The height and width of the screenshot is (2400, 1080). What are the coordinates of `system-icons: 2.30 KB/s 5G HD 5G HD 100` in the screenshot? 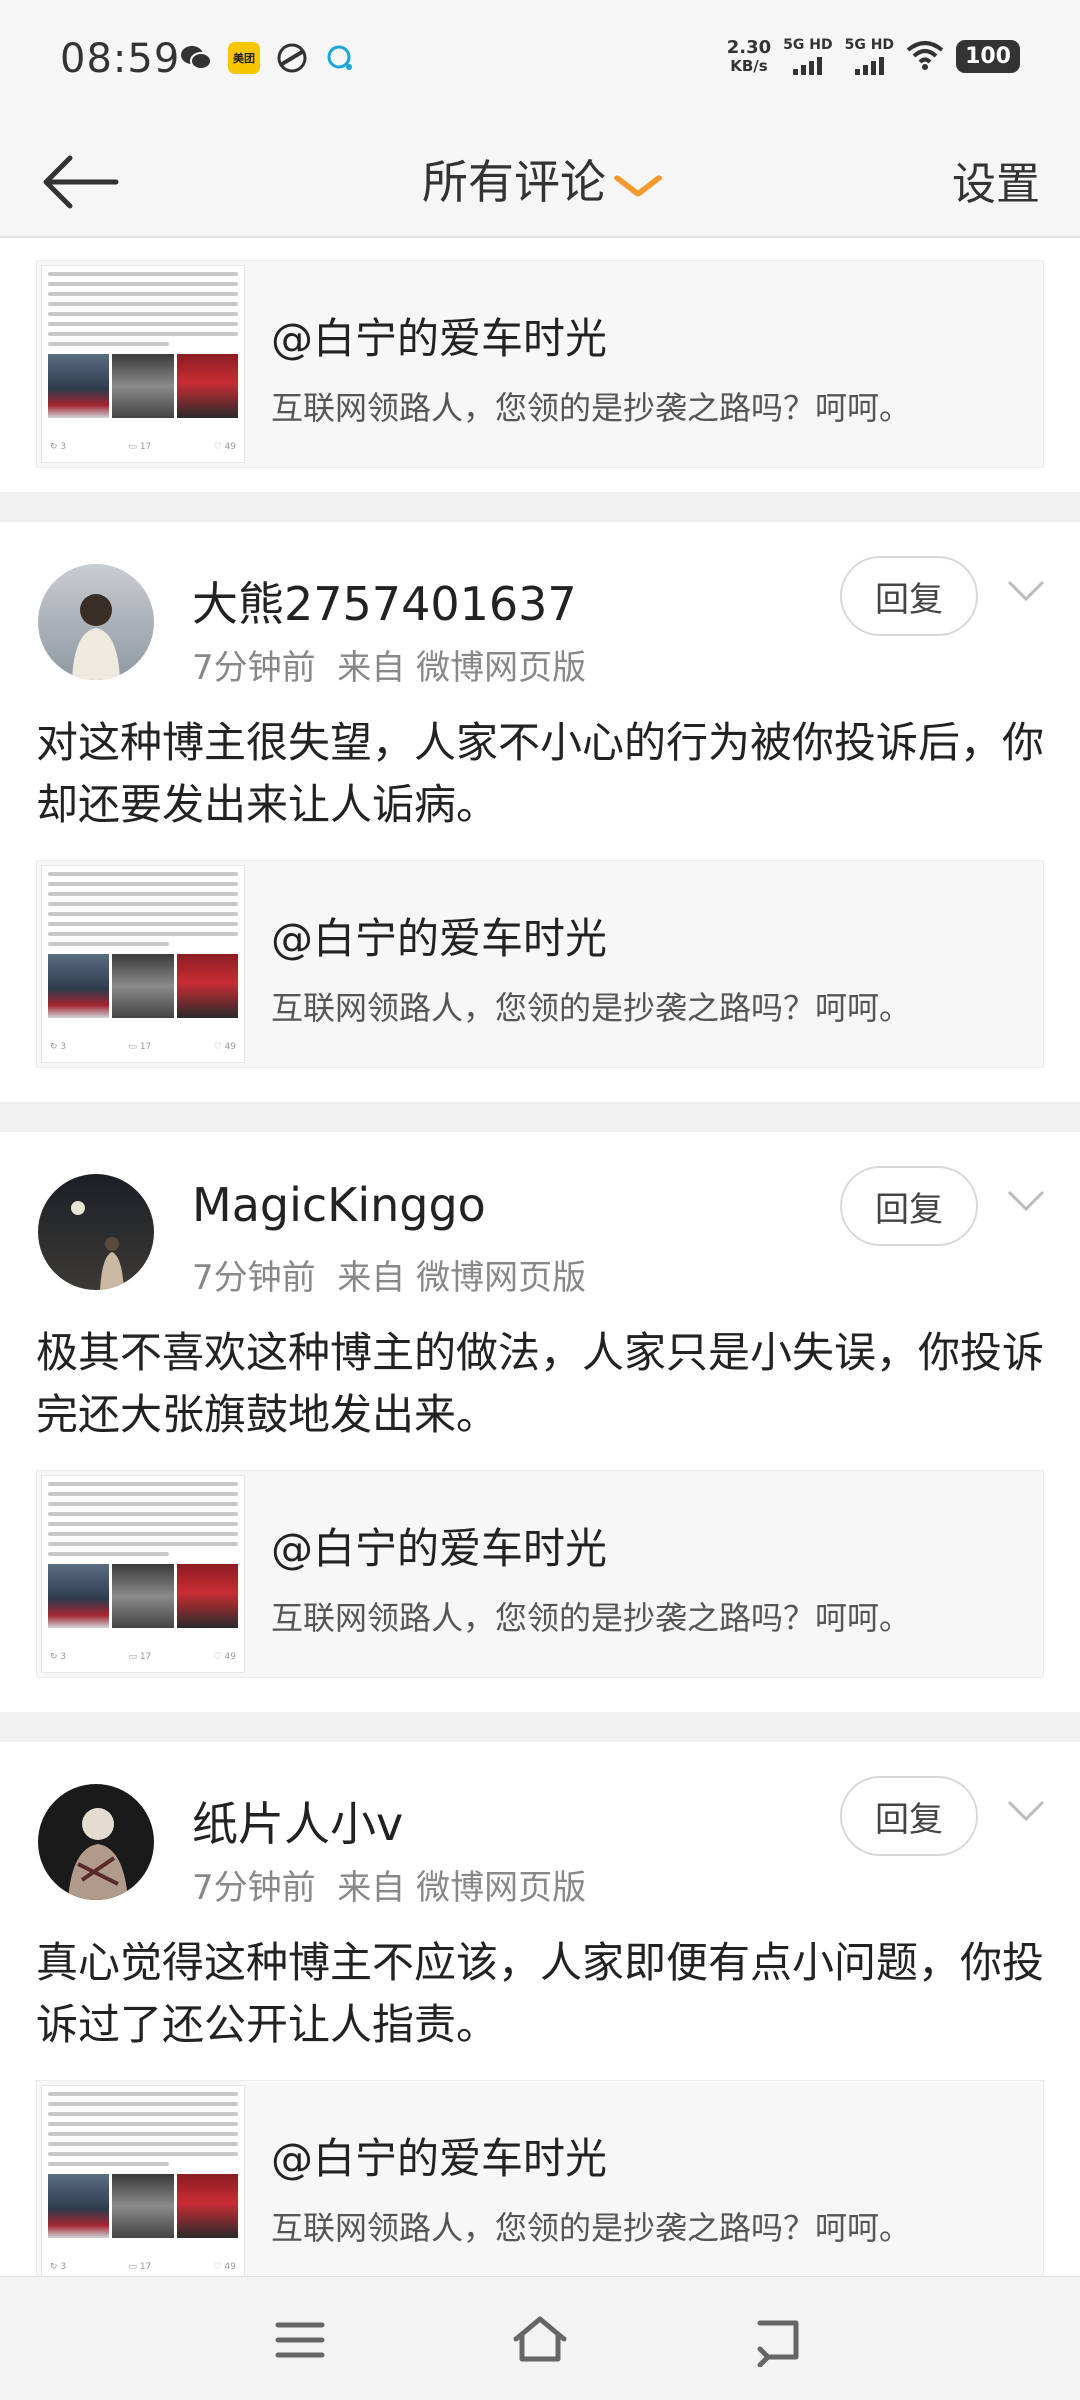 It's located at (873, 56).